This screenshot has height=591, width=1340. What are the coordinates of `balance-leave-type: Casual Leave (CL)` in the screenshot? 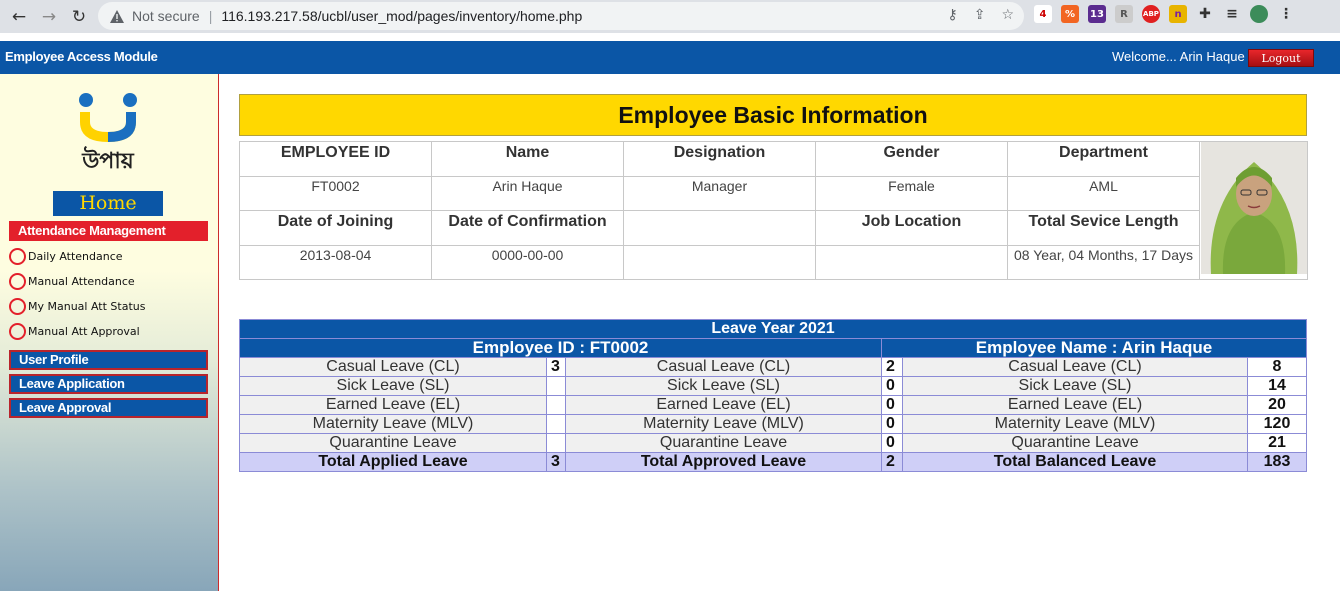 It's located at (1075, 367).